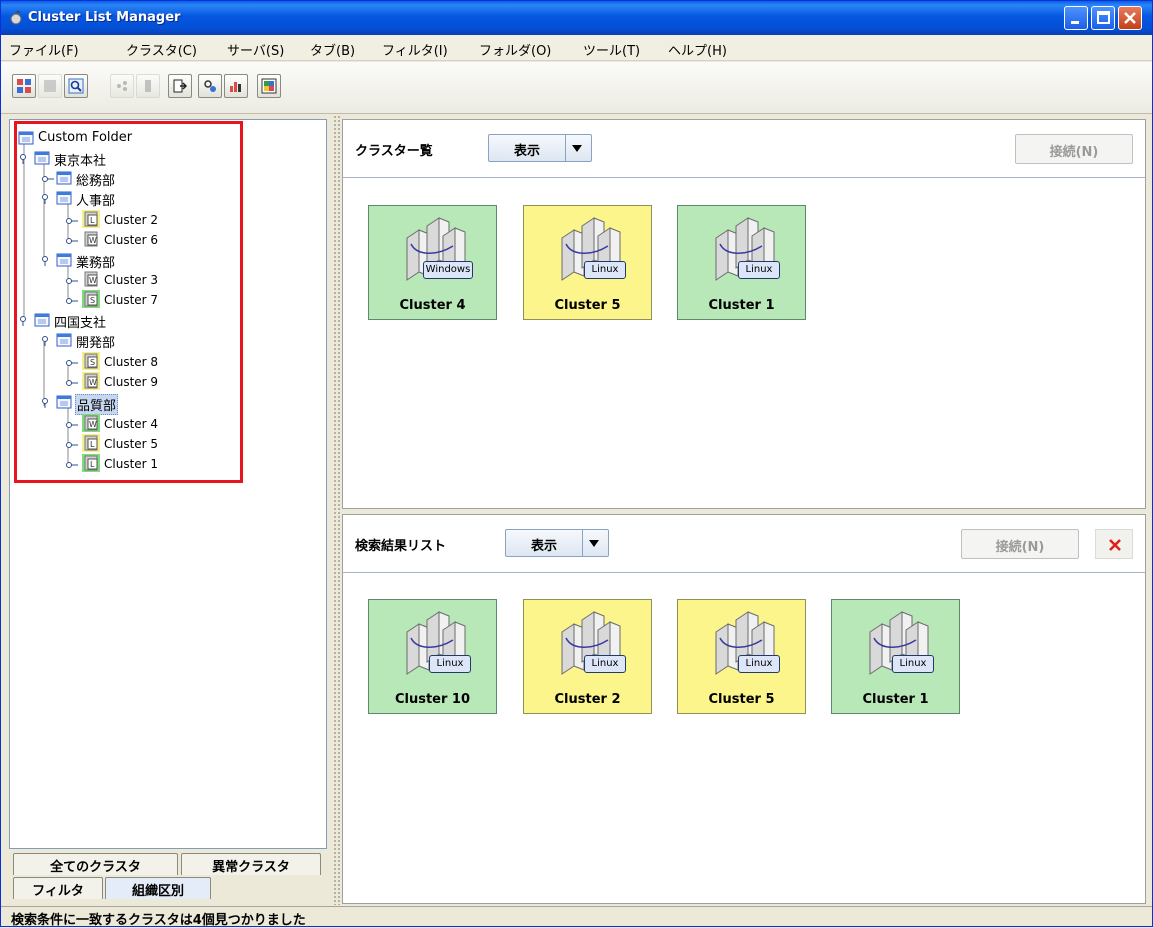 Image resolution: width=1153 pixels, height=928 pixels. I want to click on close-search-results-button, so click(1114, 544).